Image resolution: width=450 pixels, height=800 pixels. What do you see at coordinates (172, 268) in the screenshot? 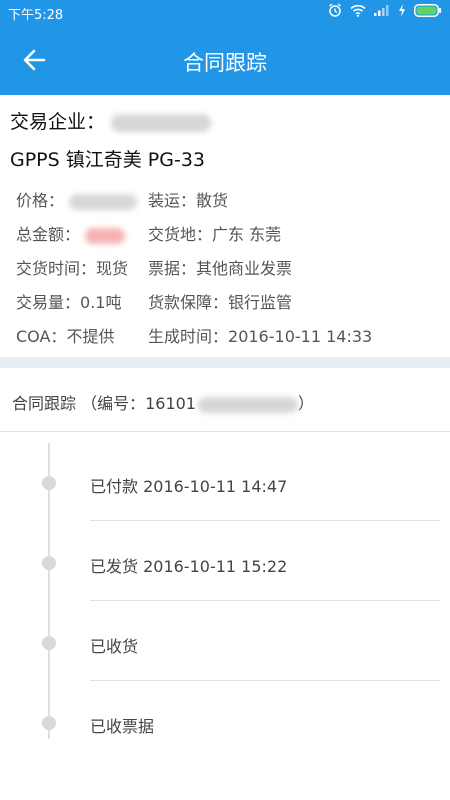
I see `invoice-label: 票据：` at bounding box center [172, 268].